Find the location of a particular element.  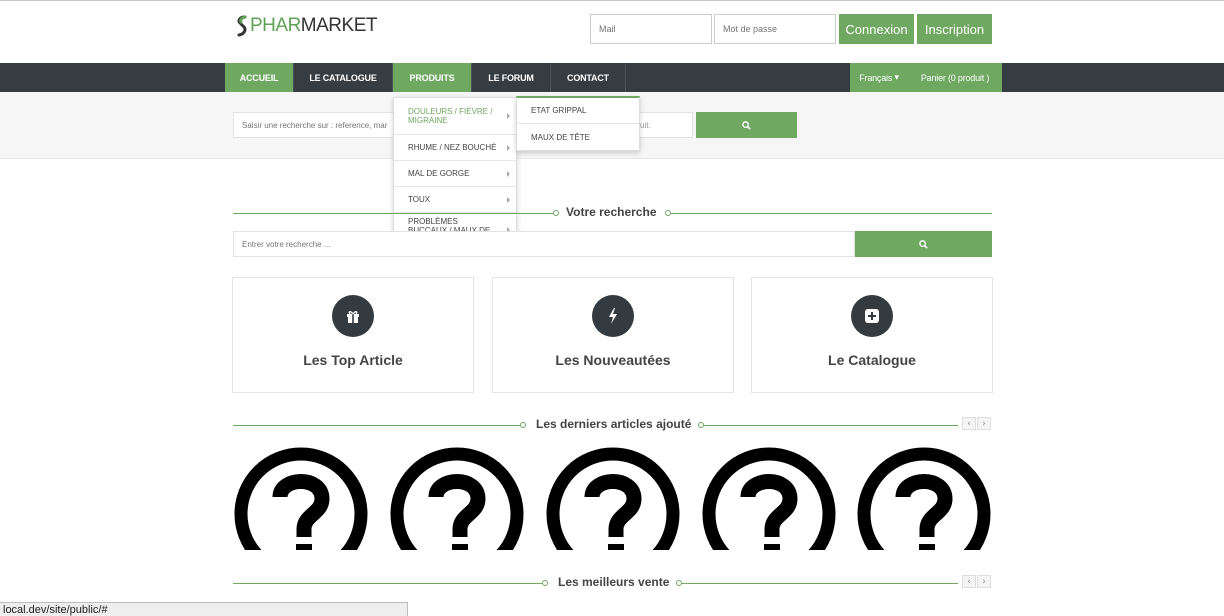

dropdown-item-label: DOULEURS / FIÈVRE / MIGRAINE is located at coordinates (450, 116).